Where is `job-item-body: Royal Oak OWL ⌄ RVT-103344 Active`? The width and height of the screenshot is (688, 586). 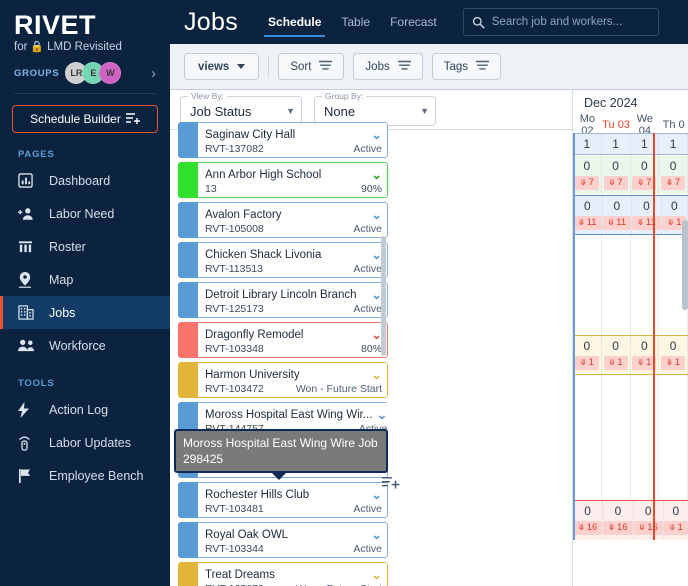 job-item-body: Royal Oak OWL ⌄ RVT-103344 Active is located at coordinates (293, 540).